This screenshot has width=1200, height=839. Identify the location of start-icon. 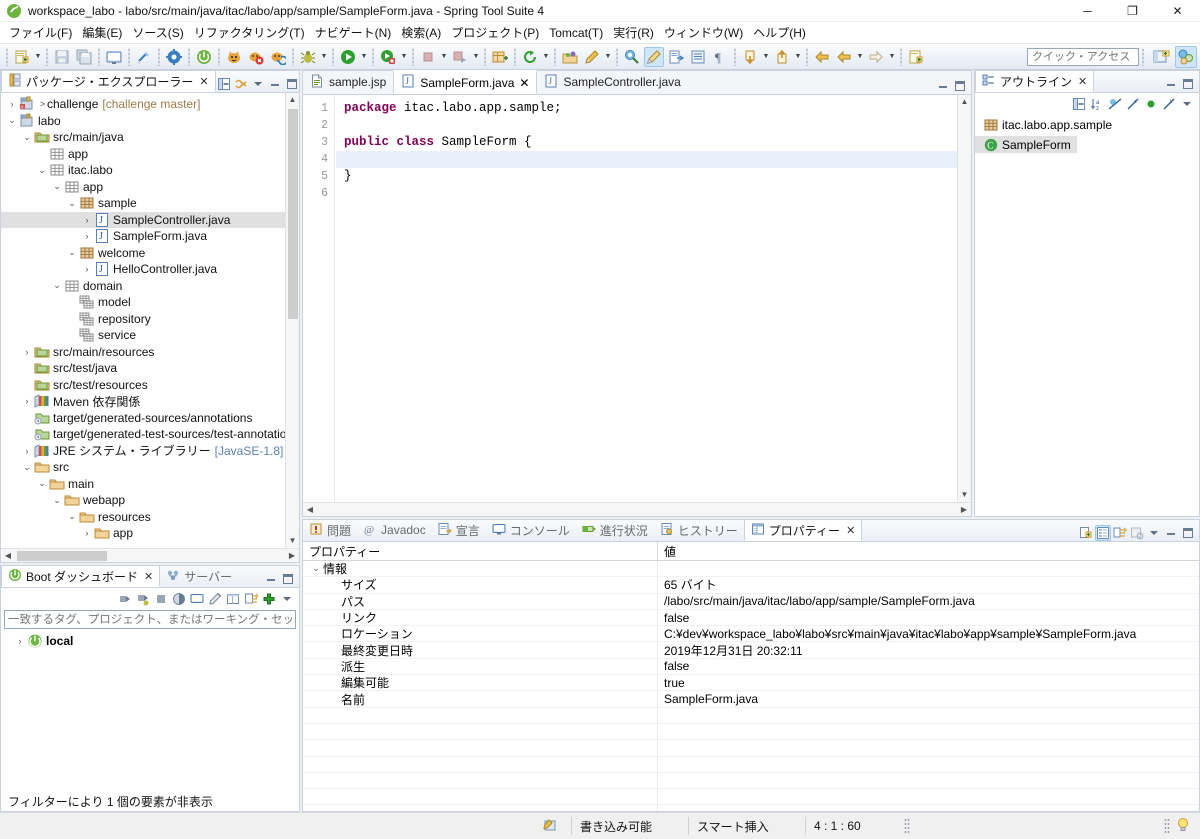
(125, 599).